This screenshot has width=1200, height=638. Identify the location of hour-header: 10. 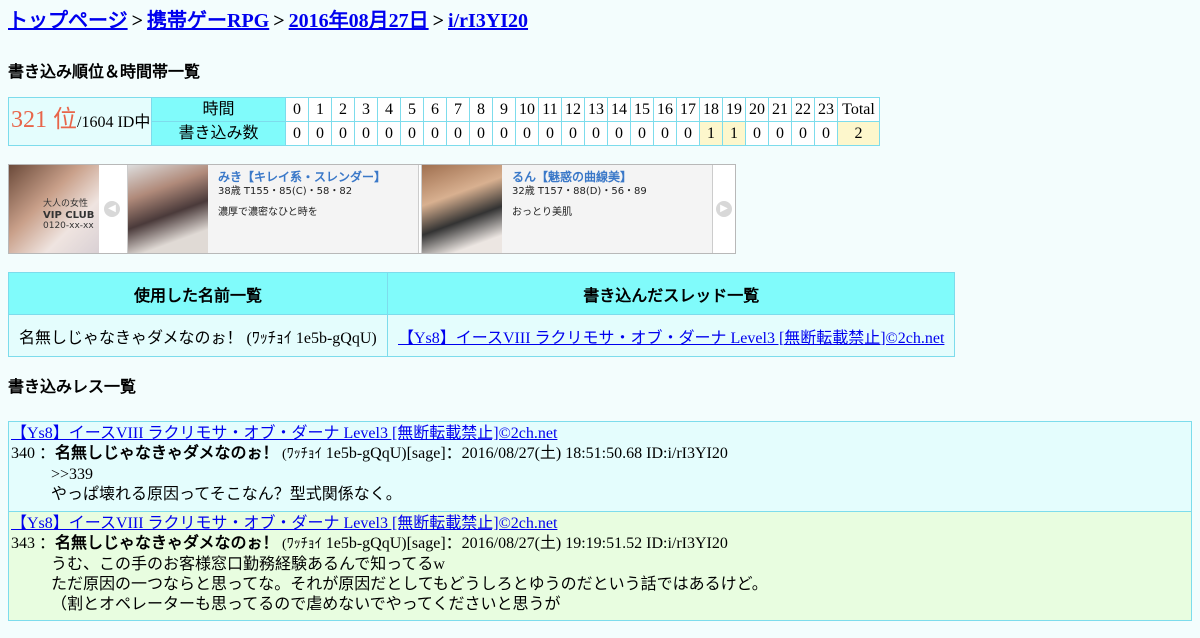
(527, 109).